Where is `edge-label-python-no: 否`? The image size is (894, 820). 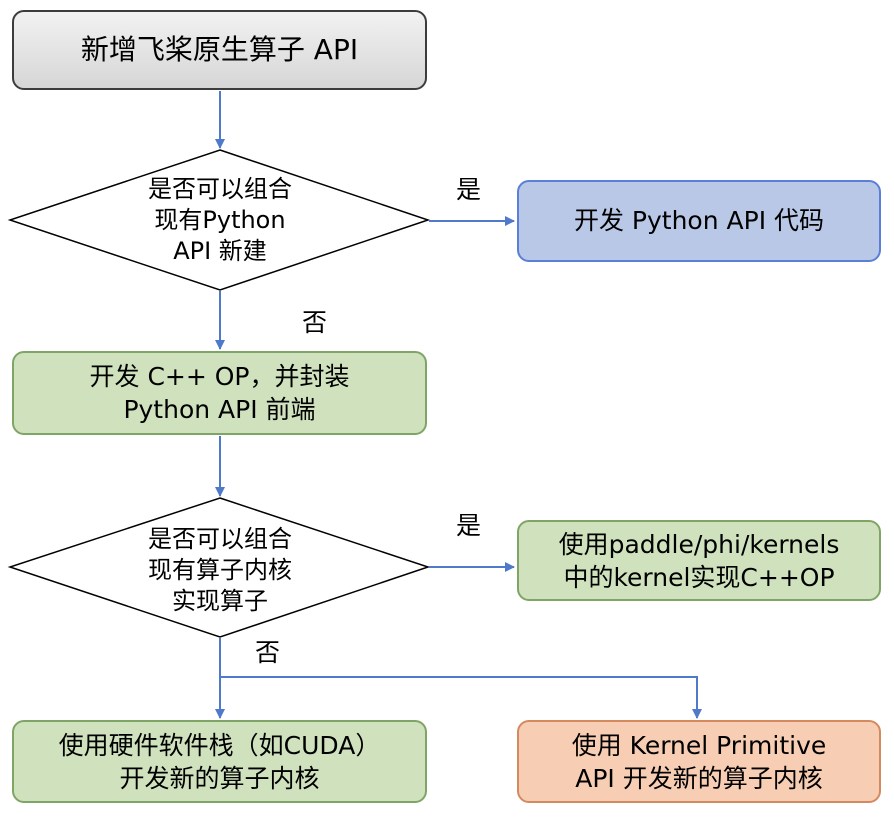 edge-label-python-no: 否 is located at coordinates (315, 322).